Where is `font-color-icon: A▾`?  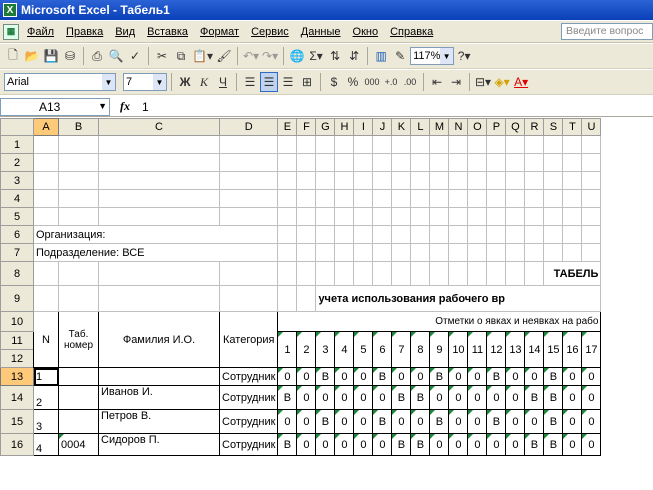
font-color-icon: A▾ is located at coordinates (521, 82).